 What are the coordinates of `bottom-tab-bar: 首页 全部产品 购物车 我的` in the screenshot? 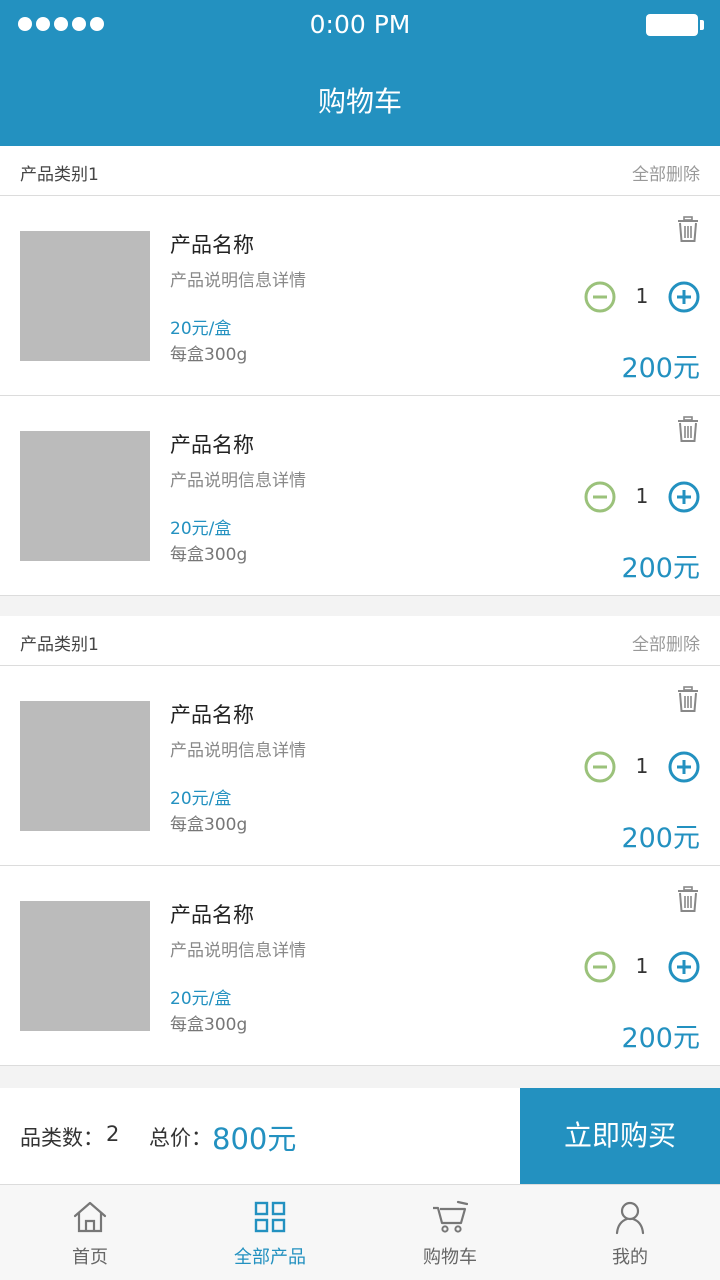 It's located at (360, 1232).